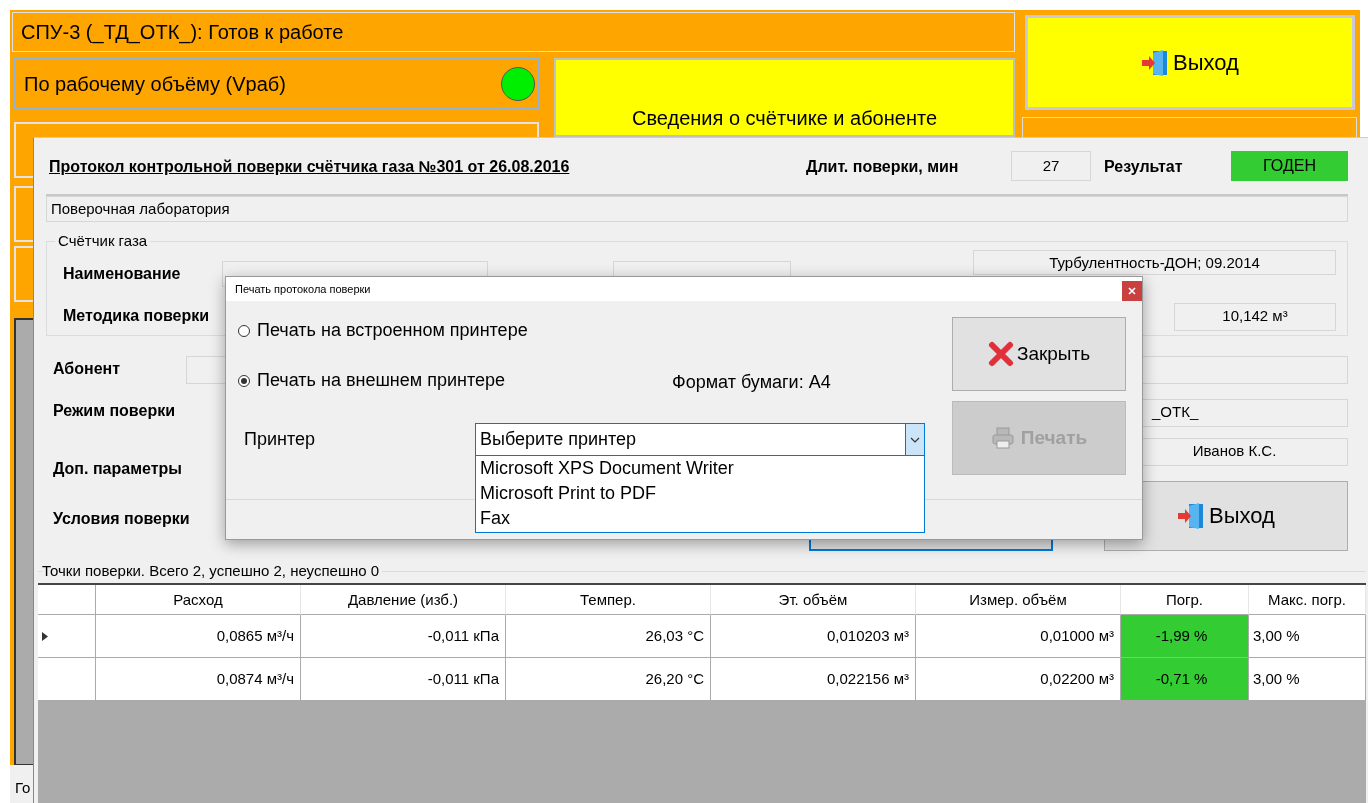  What do you see at coordinates (882, 167) in the screenshot?
I see `duration-label: Длит. поверки, мин` at bounding box center [882, 167].